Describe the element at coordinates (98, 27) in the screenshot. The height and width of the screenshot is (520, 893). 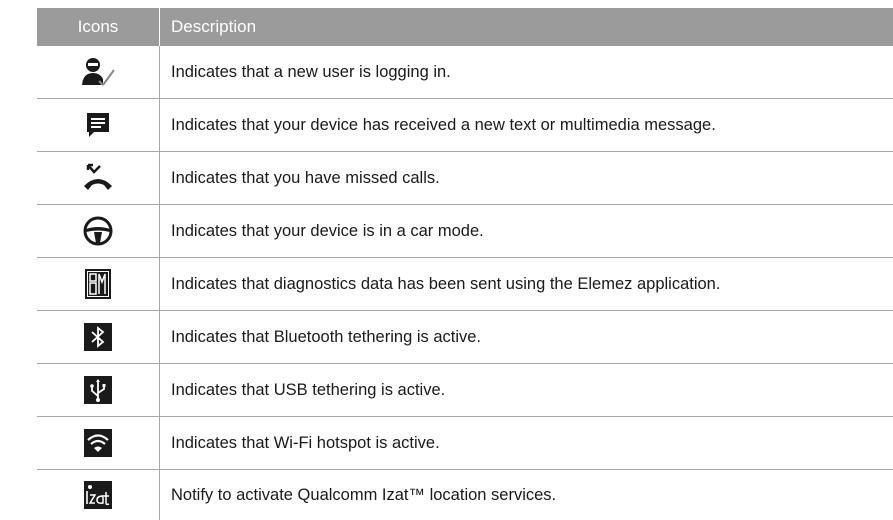
I see `header-icons: Icons` at that location.